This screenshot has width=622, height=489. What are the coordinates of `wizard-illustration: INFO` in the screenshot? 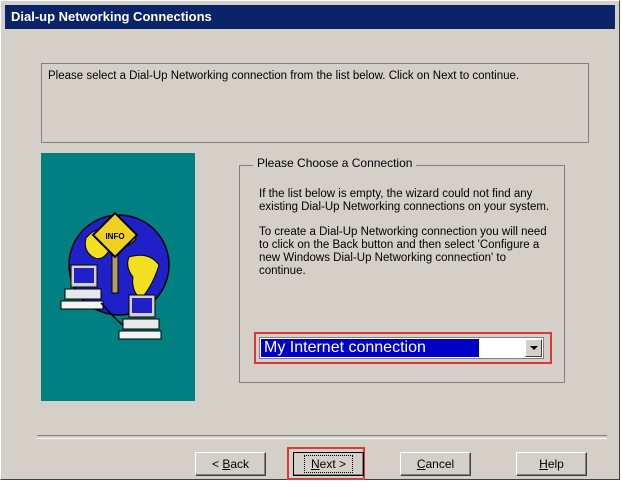 It's located at (118, 277).